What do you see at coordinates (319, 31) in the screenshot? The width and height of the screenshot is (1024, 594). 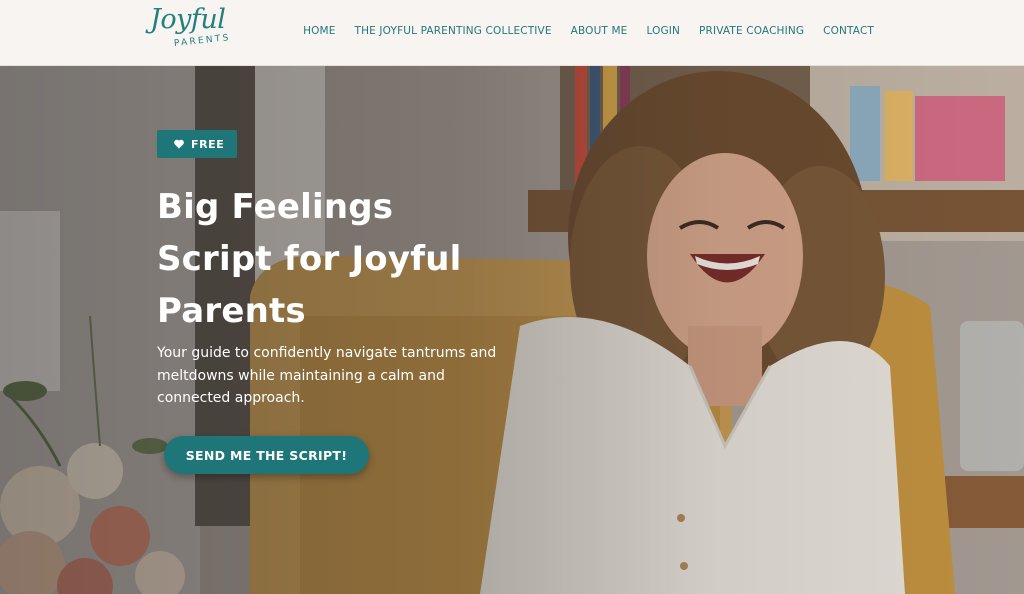 I see `nav-item-home: HOME` at bounding box center [319, 31].